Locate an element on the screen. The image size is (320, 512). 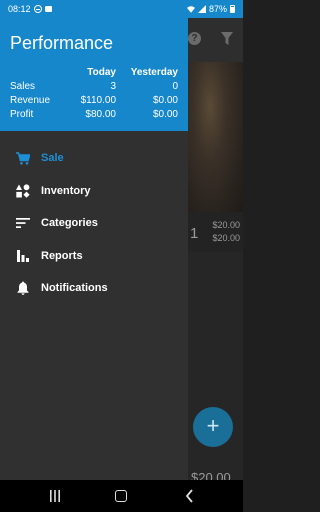
status-right: 87% is located at coordinates (210, 9).